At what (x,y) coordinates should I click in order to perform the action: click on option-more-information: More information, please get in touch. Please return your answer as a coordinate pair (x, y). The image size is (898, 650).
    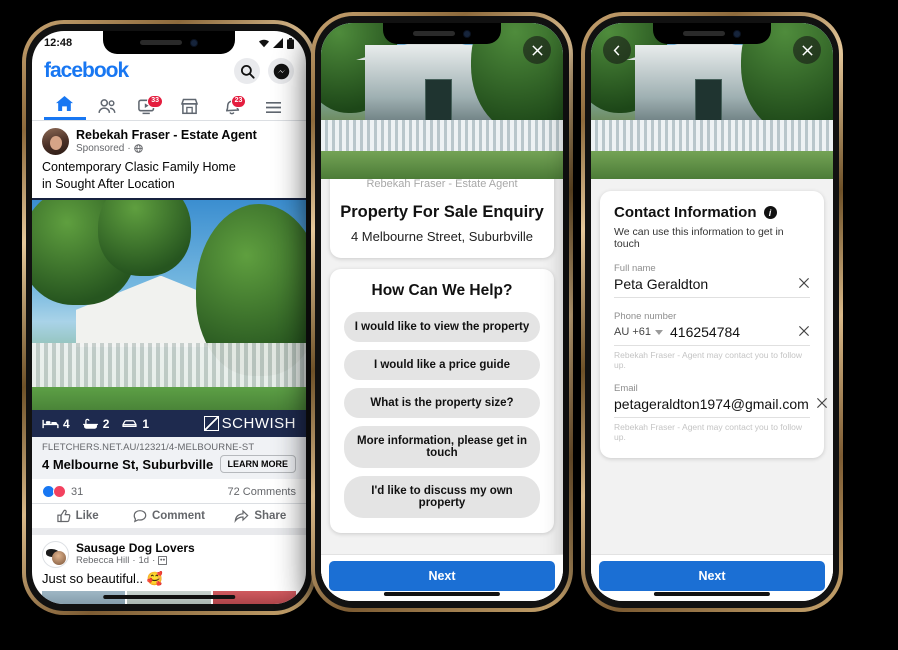
    Looking at the image, I should click on (442, 447).